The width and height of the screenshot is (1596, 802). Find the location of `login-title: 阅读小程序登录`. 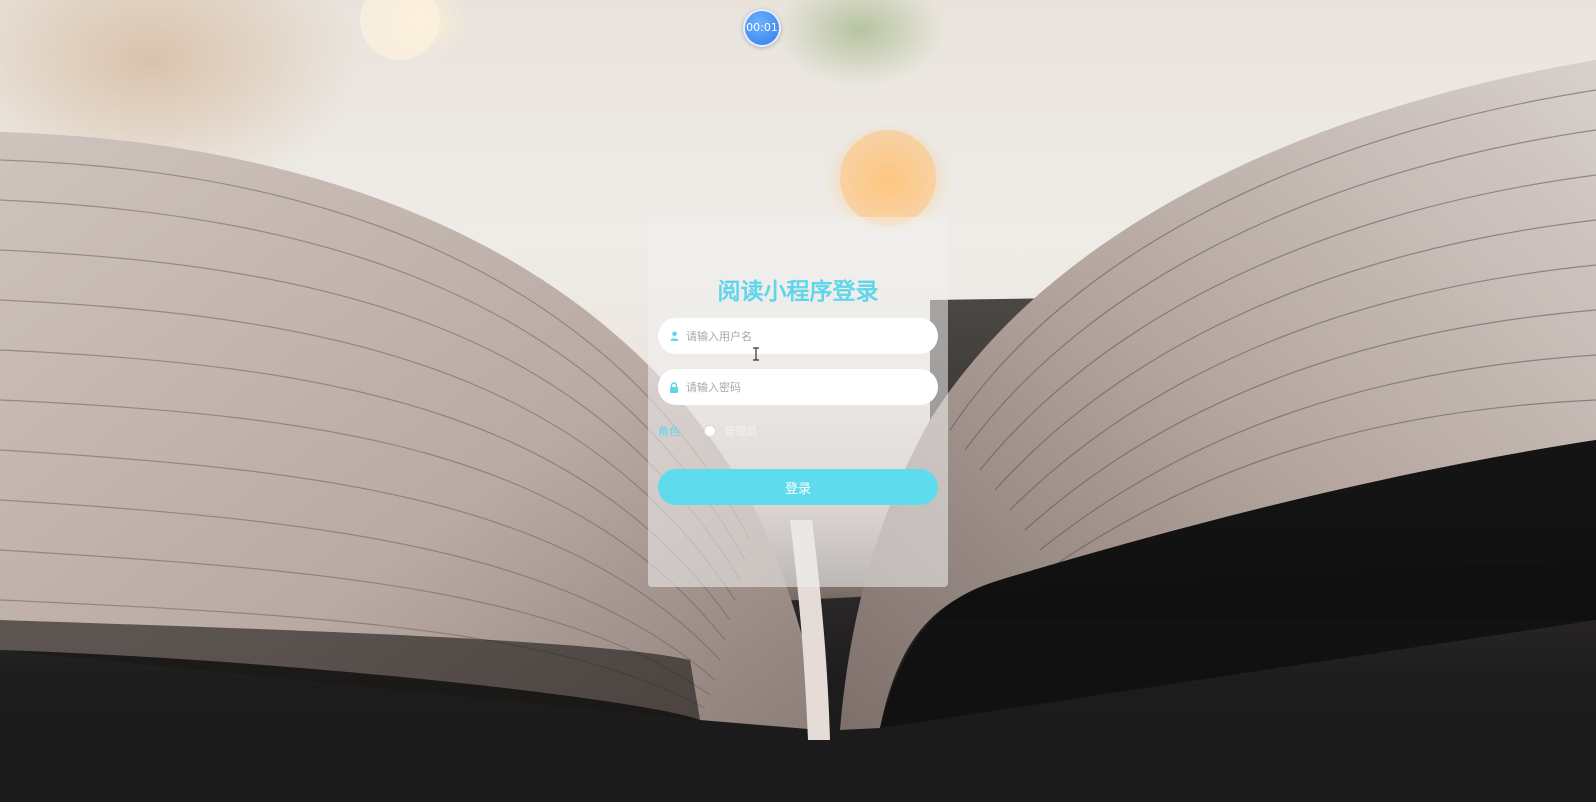

login-title: 阅读小程序登录 is located at coordinates (798, 292).